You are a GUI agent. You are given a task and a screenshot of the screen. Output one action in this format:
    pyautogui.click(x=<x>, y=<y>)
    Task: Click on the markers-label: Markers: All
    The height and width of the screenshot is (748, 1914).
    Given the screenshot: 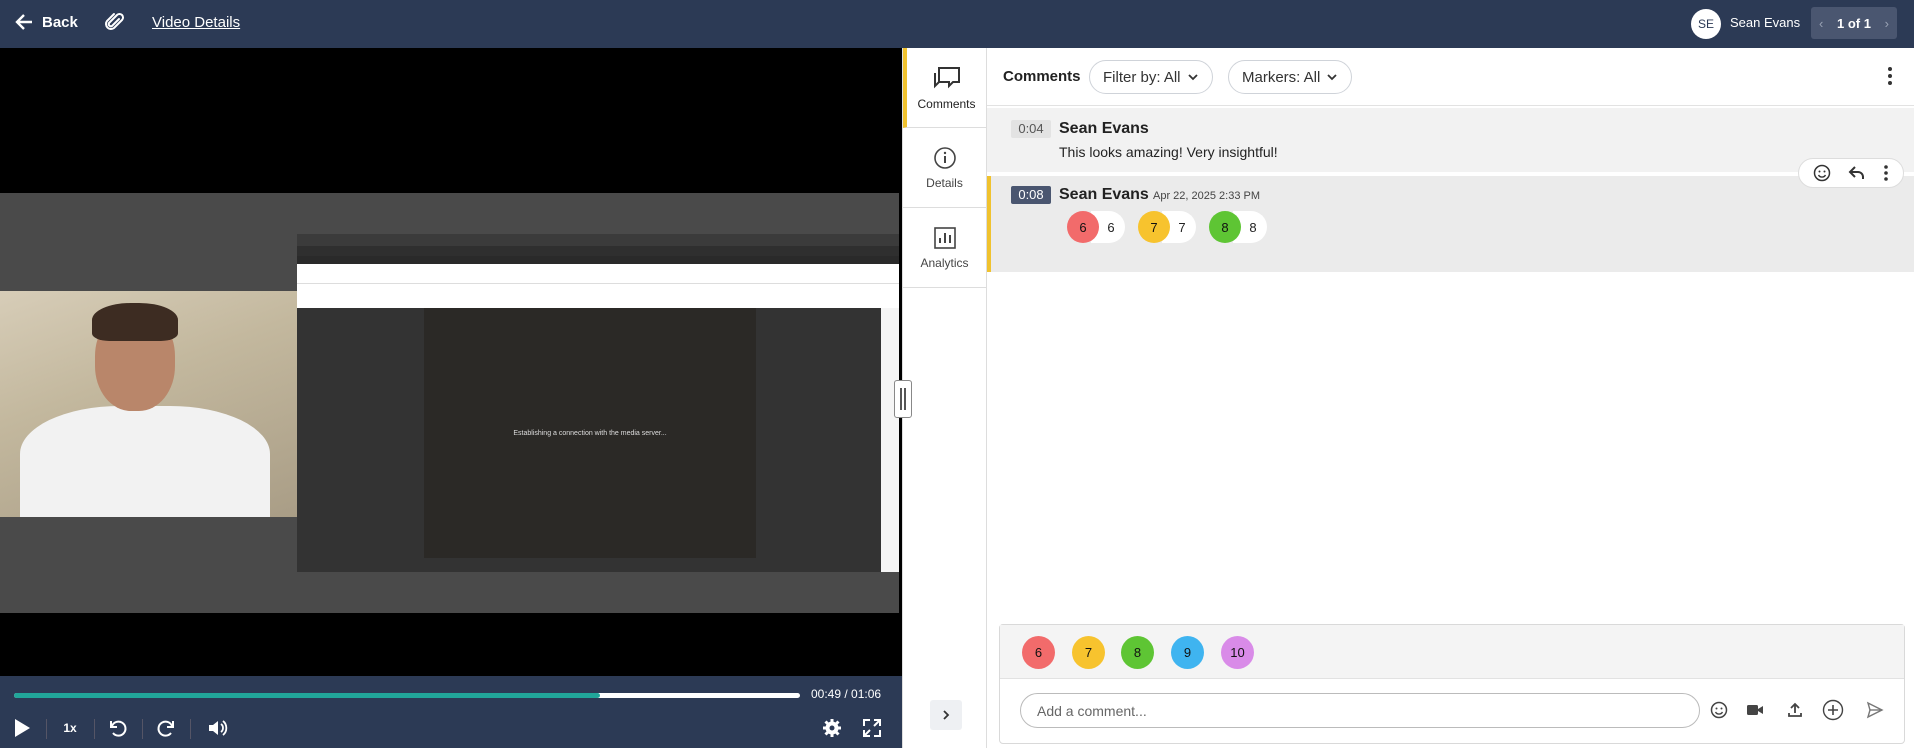 What is the action you would take?
    pyautogui.click(x=1281, y=77)
    